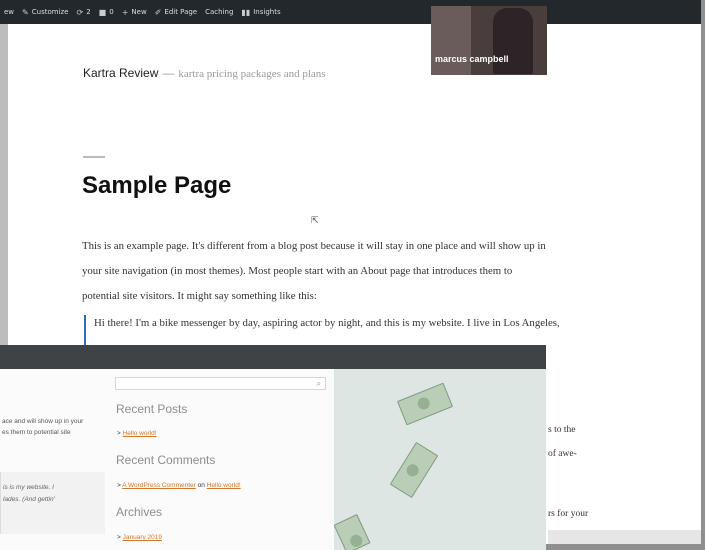 The image size is (705, 550). I want to click on admin-bar-updates-count: 2, so click(88, 12).